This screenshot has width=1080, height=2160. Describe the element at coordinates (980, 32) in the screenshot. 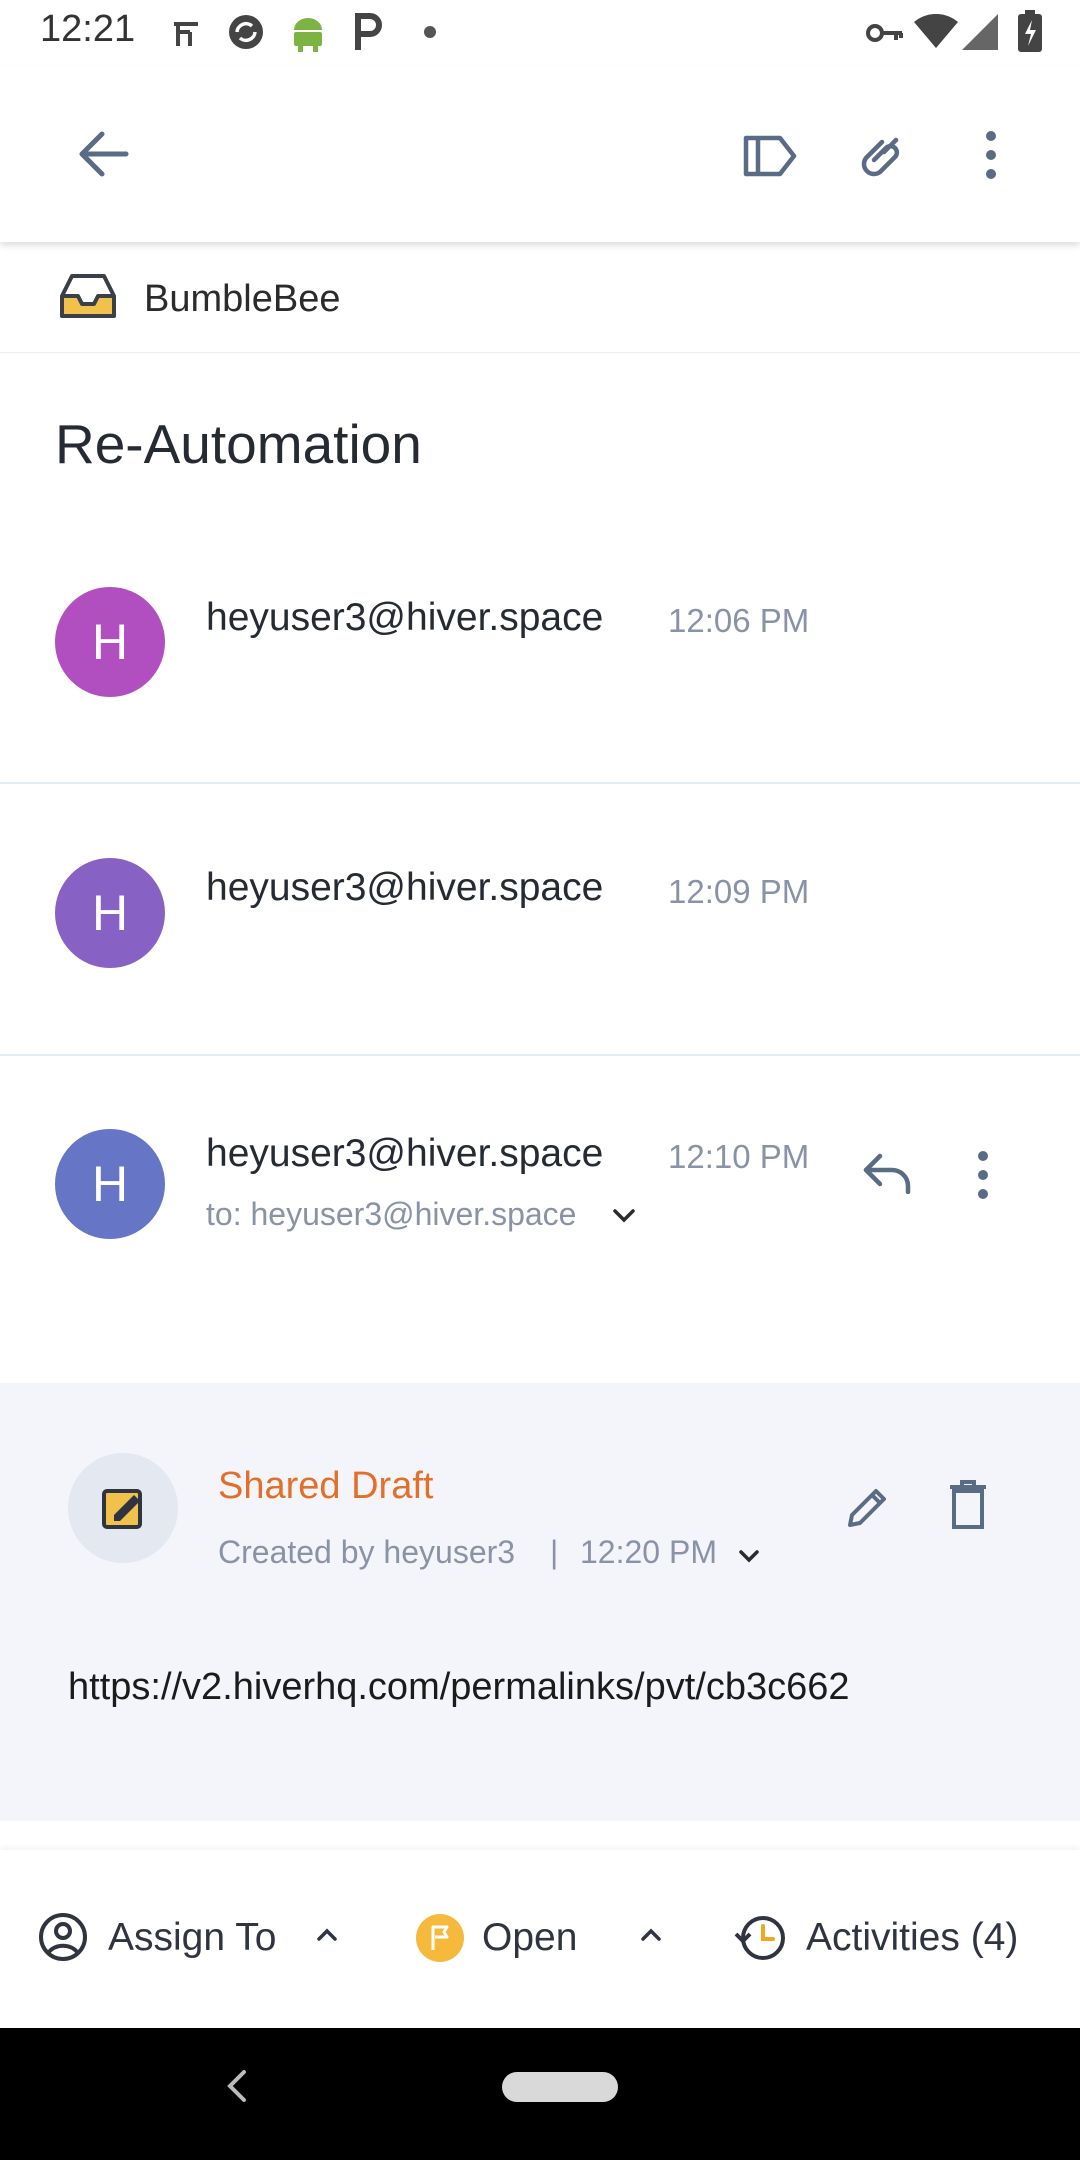

I see `signal-icon` at that location.